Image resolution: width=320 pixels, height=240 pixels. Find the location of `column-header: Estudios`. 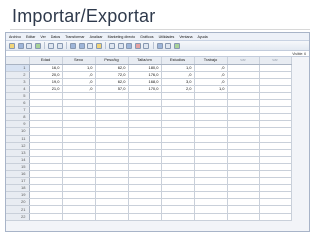

column-header: Estudios is located at coordinates (178, 61).